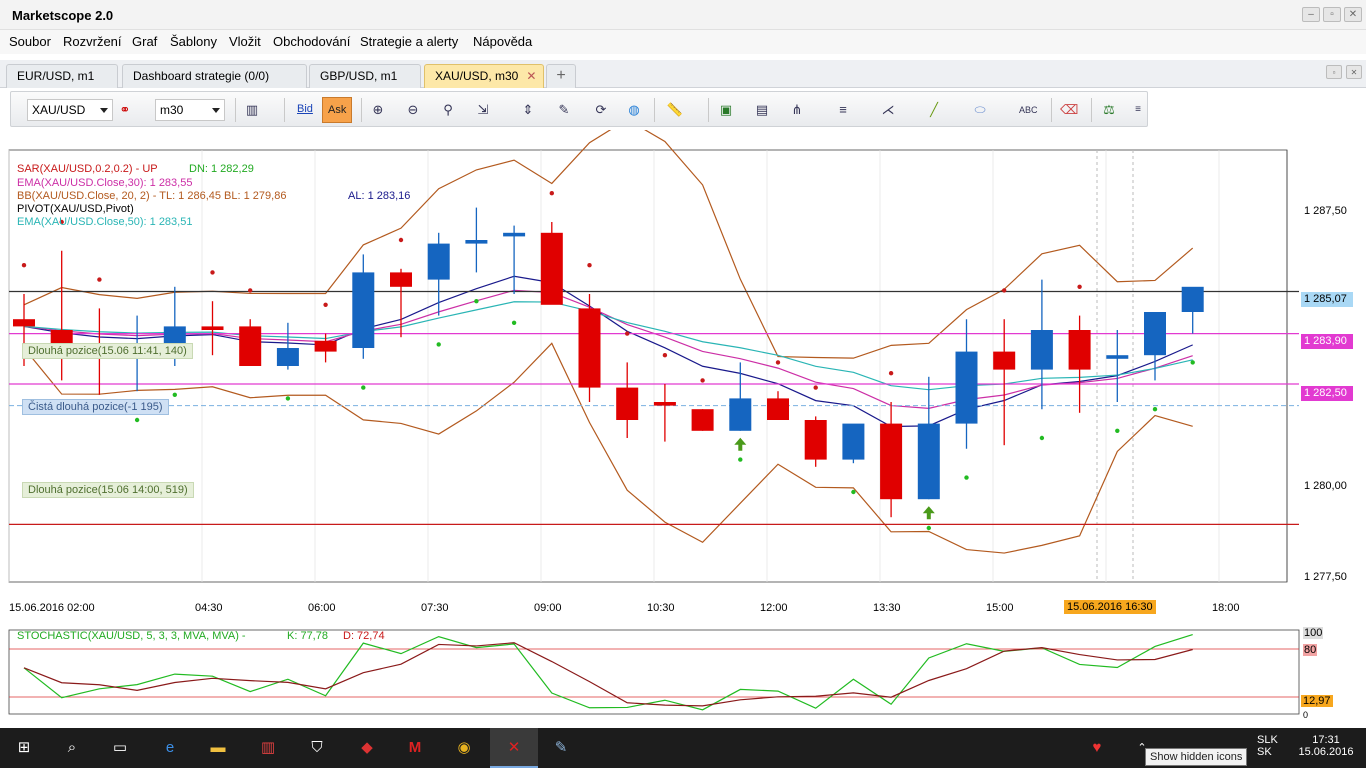  What do you see at coordinates (502, 41) in the screenshot?
I see `menu-napoveda: Nápověda` at bounding box center [502, 41].